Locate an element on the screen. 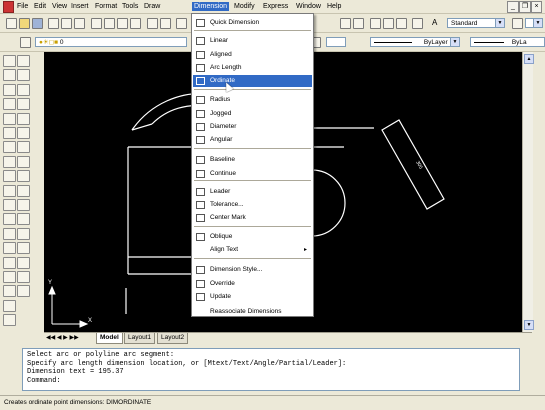 The image size is (545, 410). zoom-previous-icon is located at coordinates (358, 23).